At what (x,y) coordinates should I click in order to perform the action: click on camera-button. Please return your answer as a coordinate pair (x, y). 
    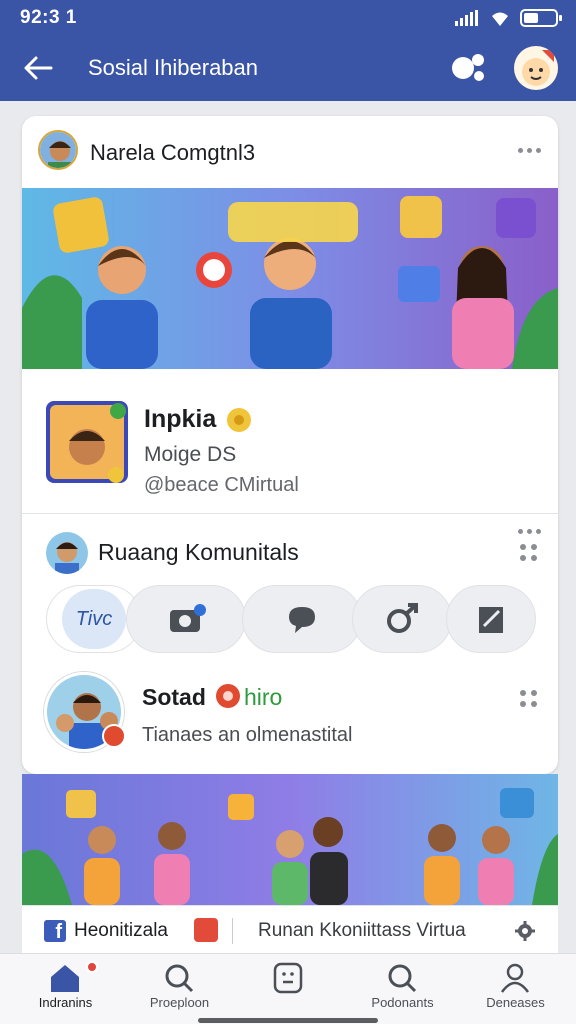
    Looking at the image, I should click on (186, 619).